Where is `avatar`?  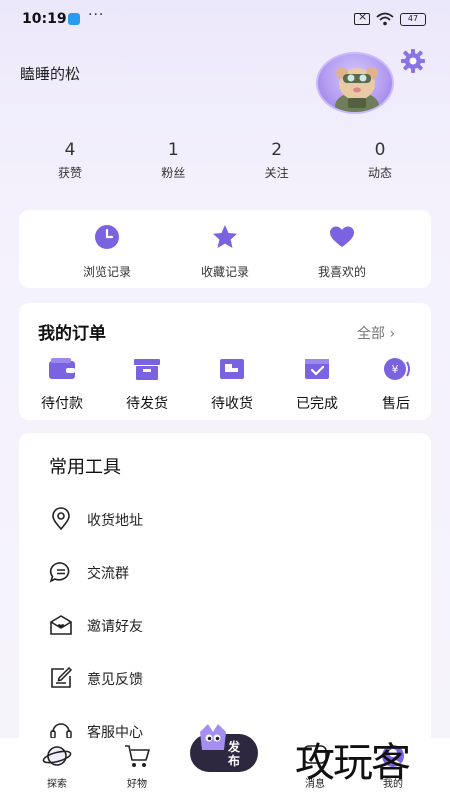
avatar is located at coordinates (355, 83).